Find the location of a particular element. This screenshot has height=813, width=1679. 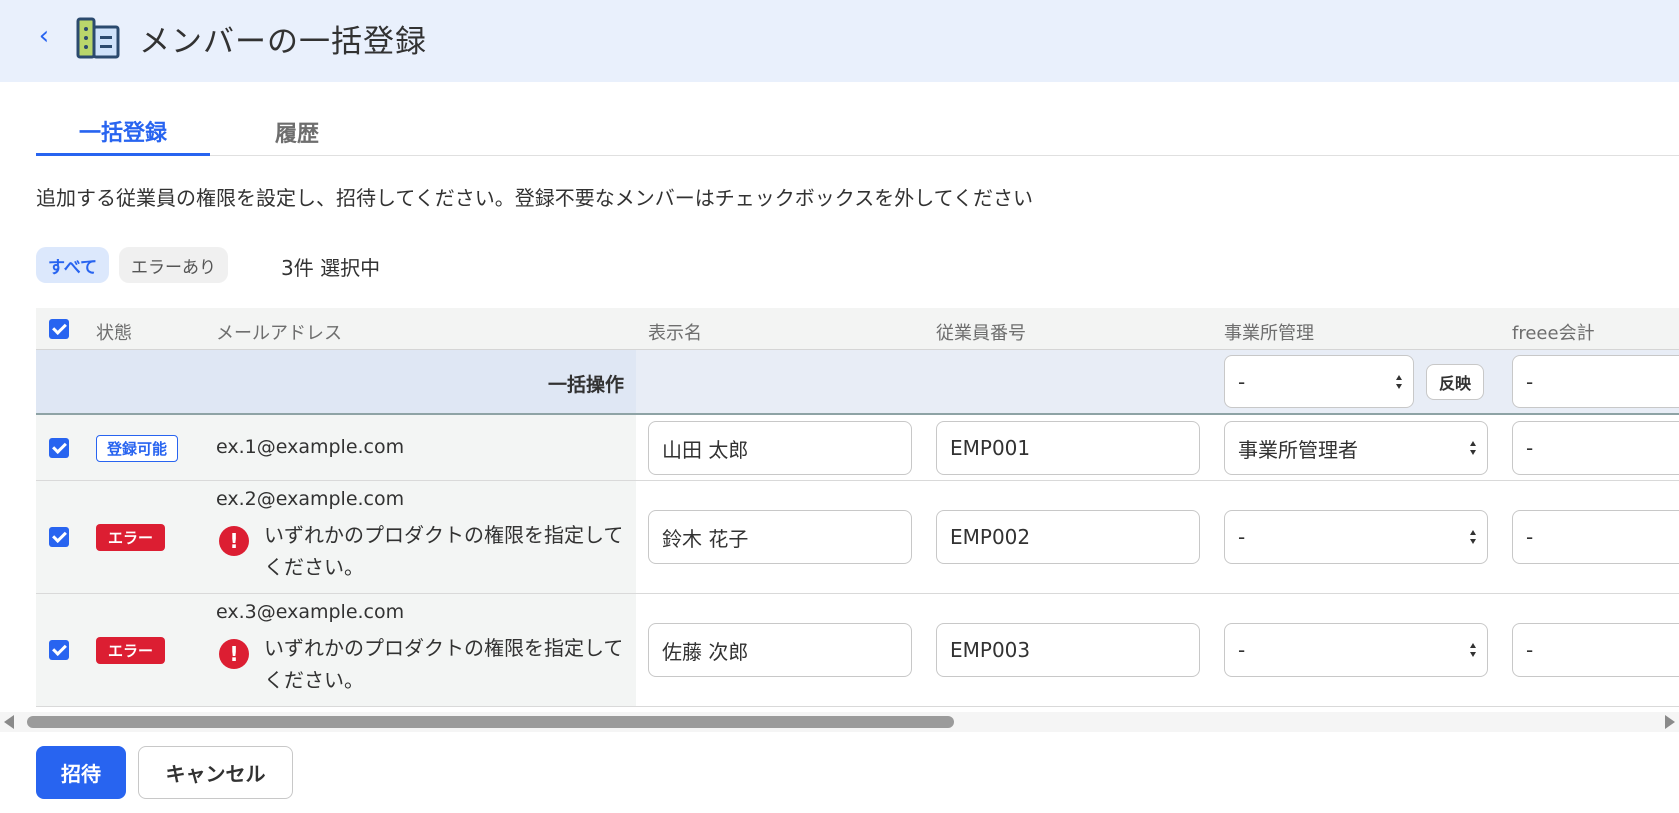

column-header-employee-no: 従業員番号 is located at coordinates (981, 333).